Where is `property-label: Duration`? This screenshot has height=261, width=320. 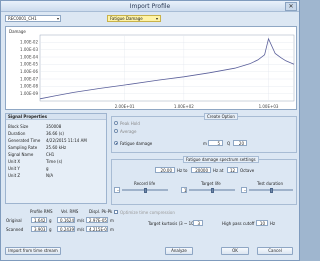 property-label: Duration is located at coordinates (17, 133).